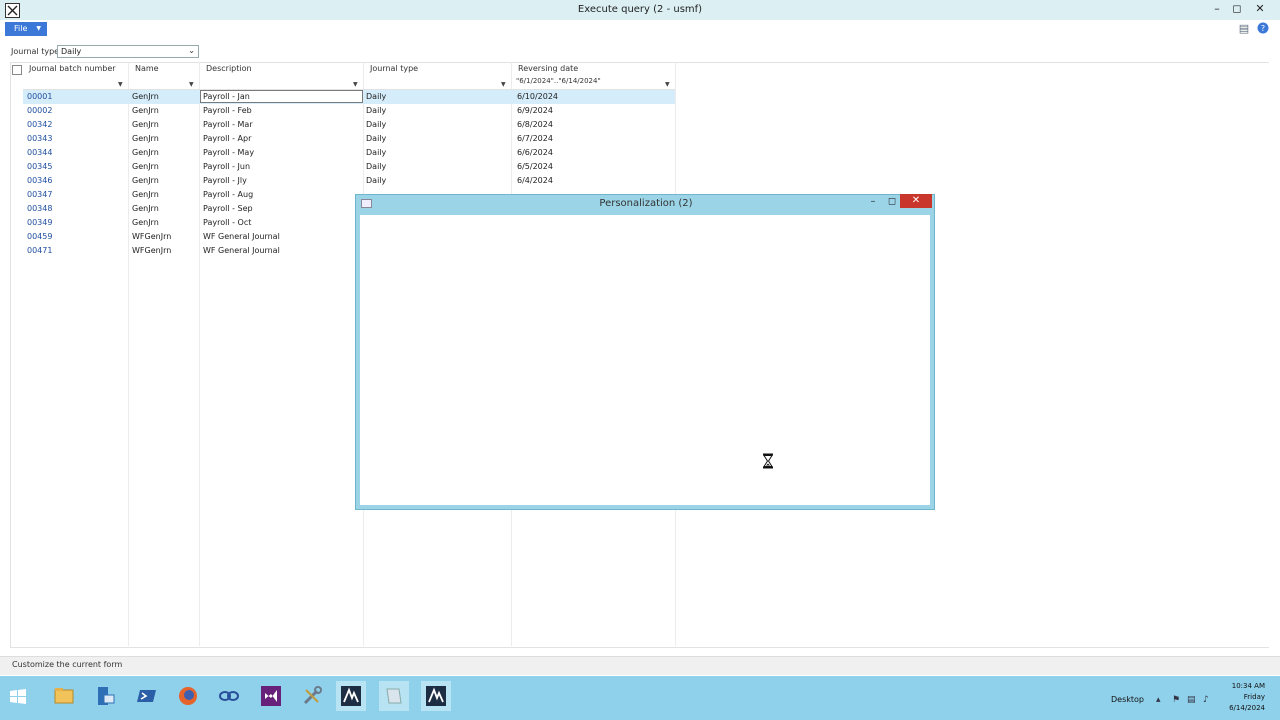  I want to click on table-row: 00002 GenJrn Payroll - Feb Daily 6/9/2024, so click(349, 111).